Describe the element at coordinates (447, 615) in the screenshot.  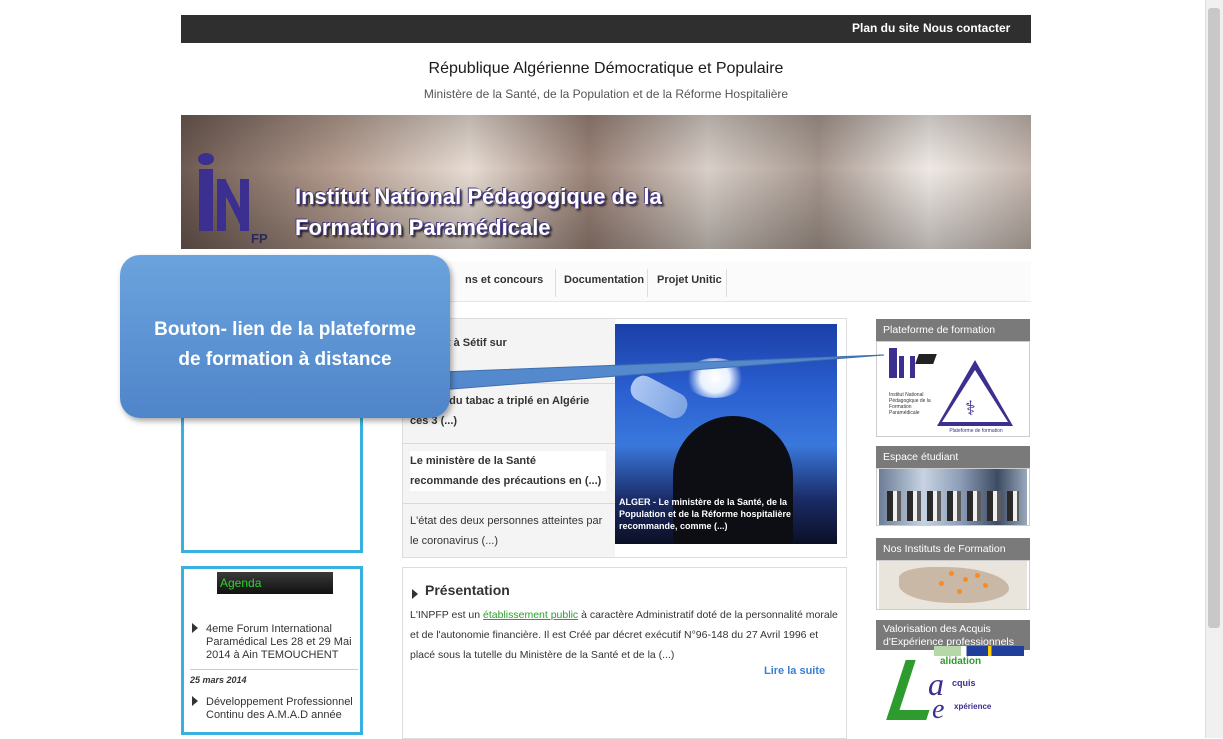
I see `presentation-text-start: L'INPFP est un` at that location.